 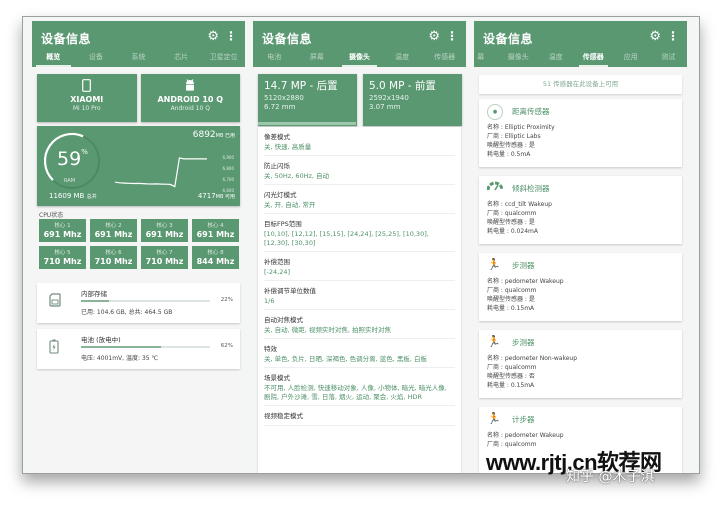 I want to click on selected-camera-indicator, so click(x=307, y=123).